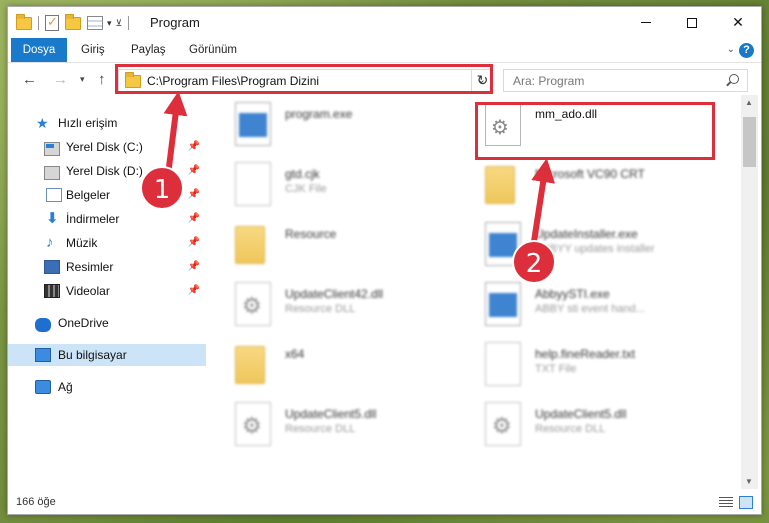 The width and height of the screenshot is (769, 523). Describe the element at coordinates (731, 49) in the screenshot. I see `expand-ribbon-icon: ⌄` at that location.